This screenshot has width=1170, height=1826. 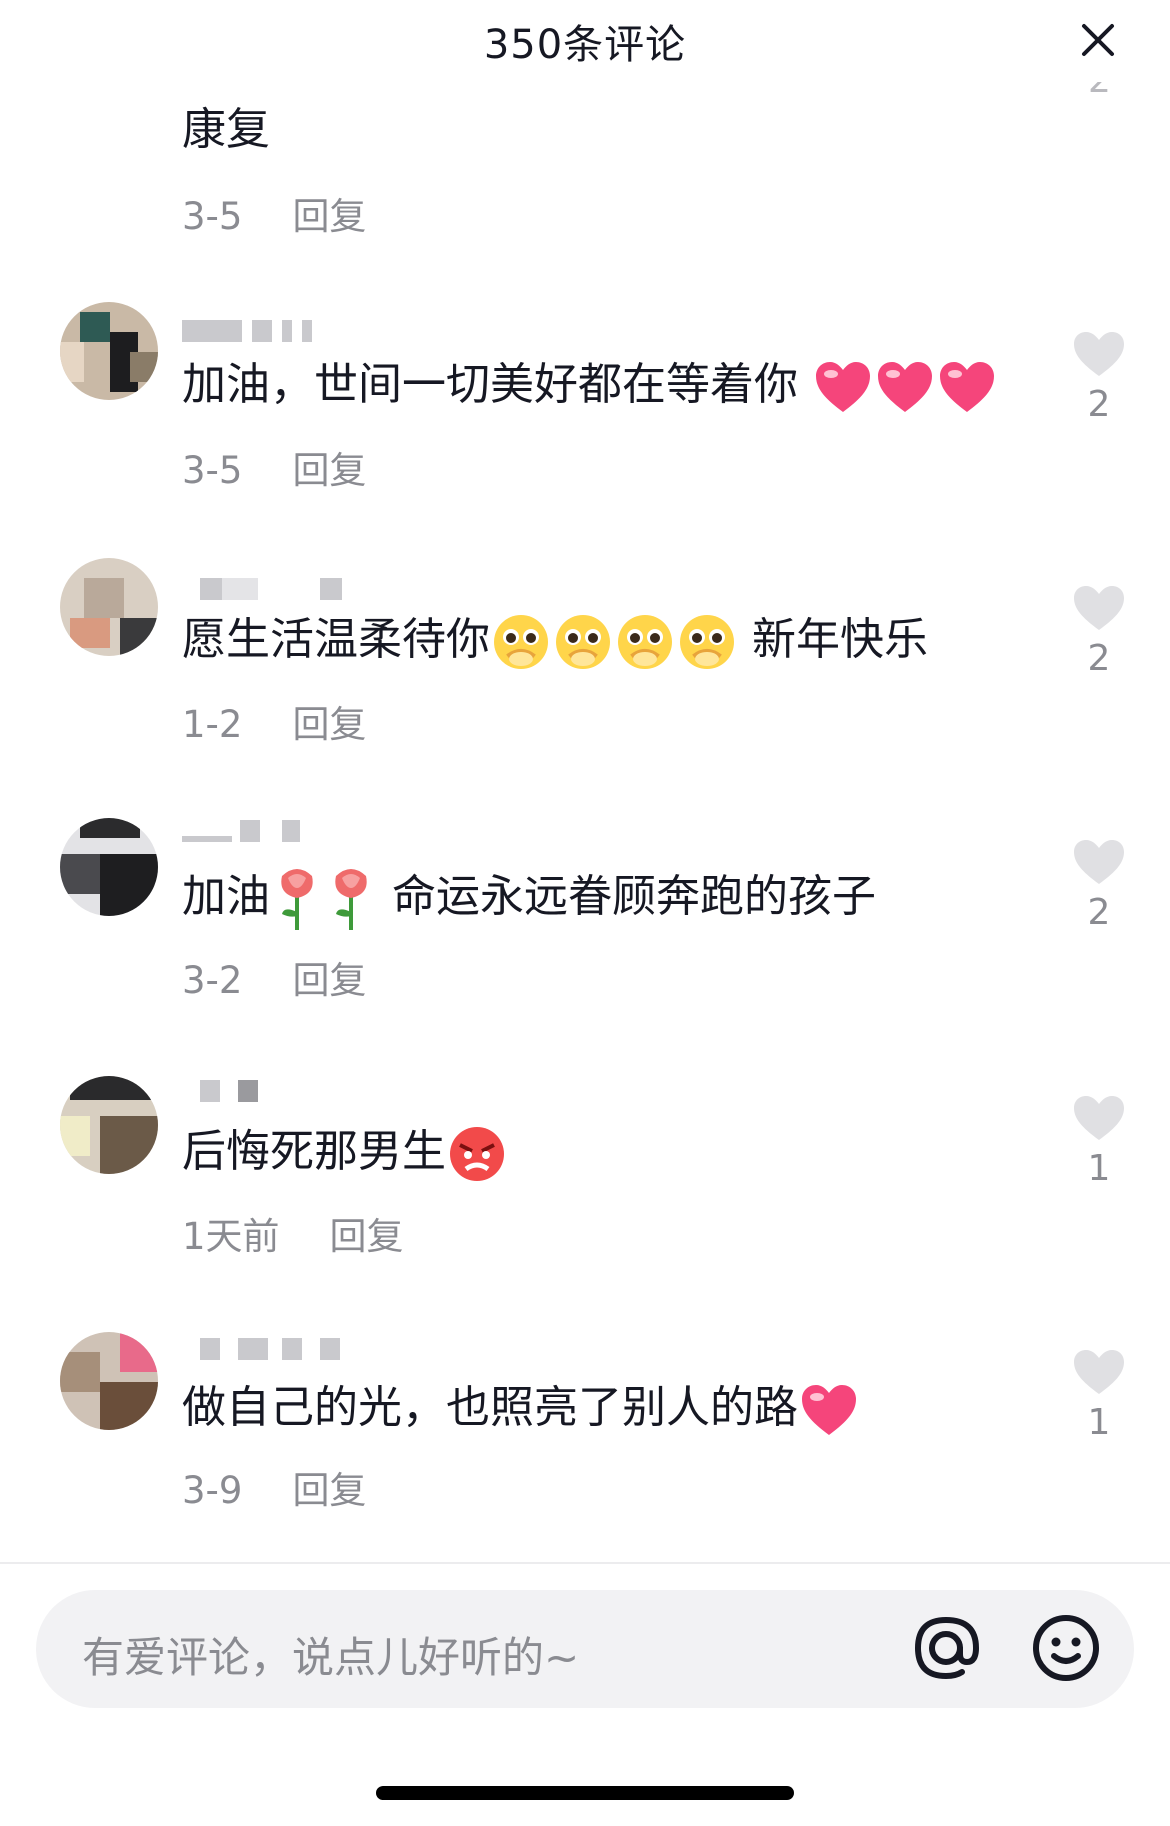 I want to click on comments-header: 350条评论, so click(x=585, y=40).